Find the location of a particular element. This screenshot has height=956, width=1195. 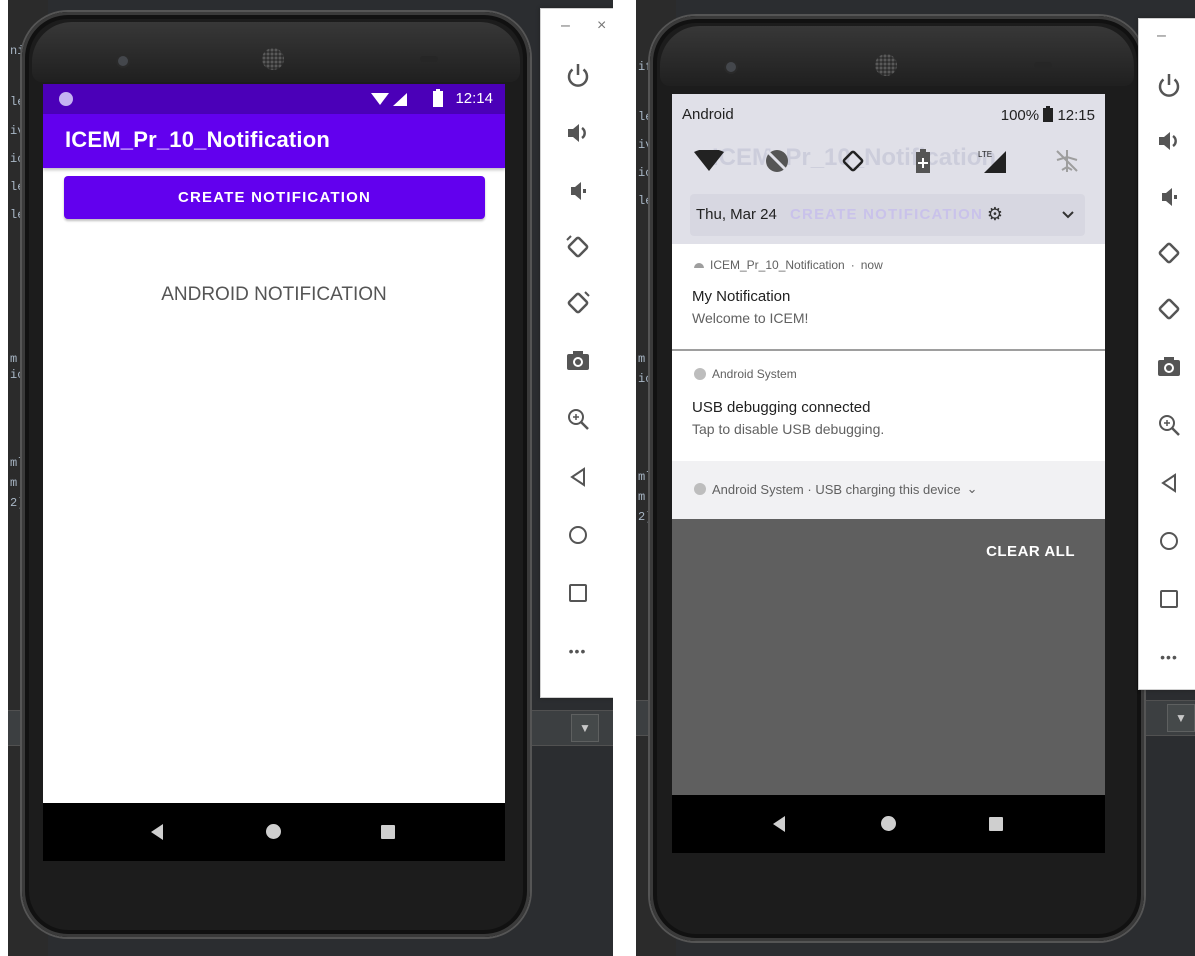

cell-signal-icon: LTE is located at coordinates (992, 161).